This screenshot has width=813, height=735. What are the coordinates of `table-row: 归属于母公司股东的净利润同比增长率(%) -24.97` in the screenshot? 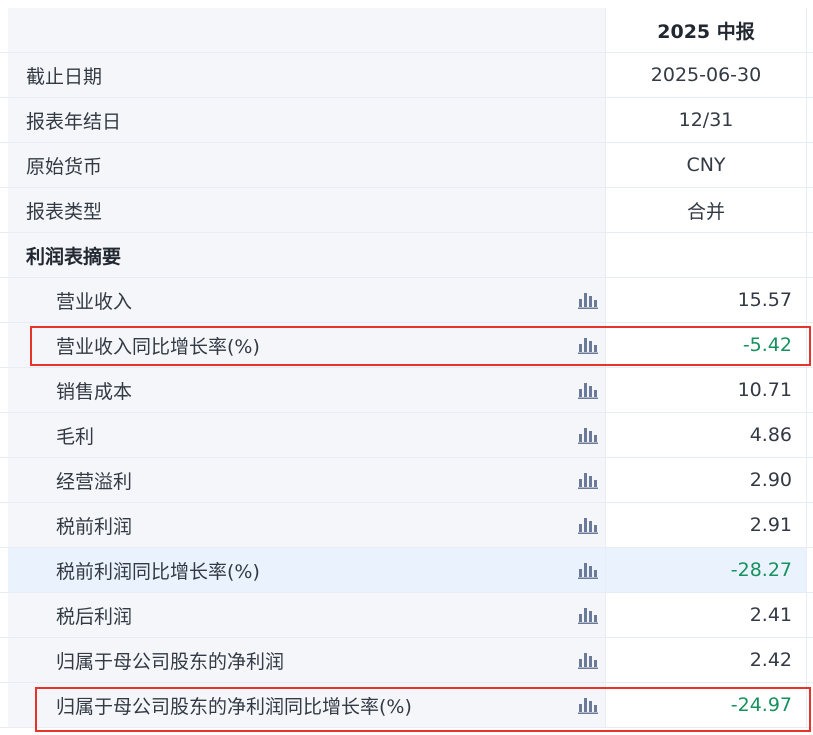 It's located at (406, 705).